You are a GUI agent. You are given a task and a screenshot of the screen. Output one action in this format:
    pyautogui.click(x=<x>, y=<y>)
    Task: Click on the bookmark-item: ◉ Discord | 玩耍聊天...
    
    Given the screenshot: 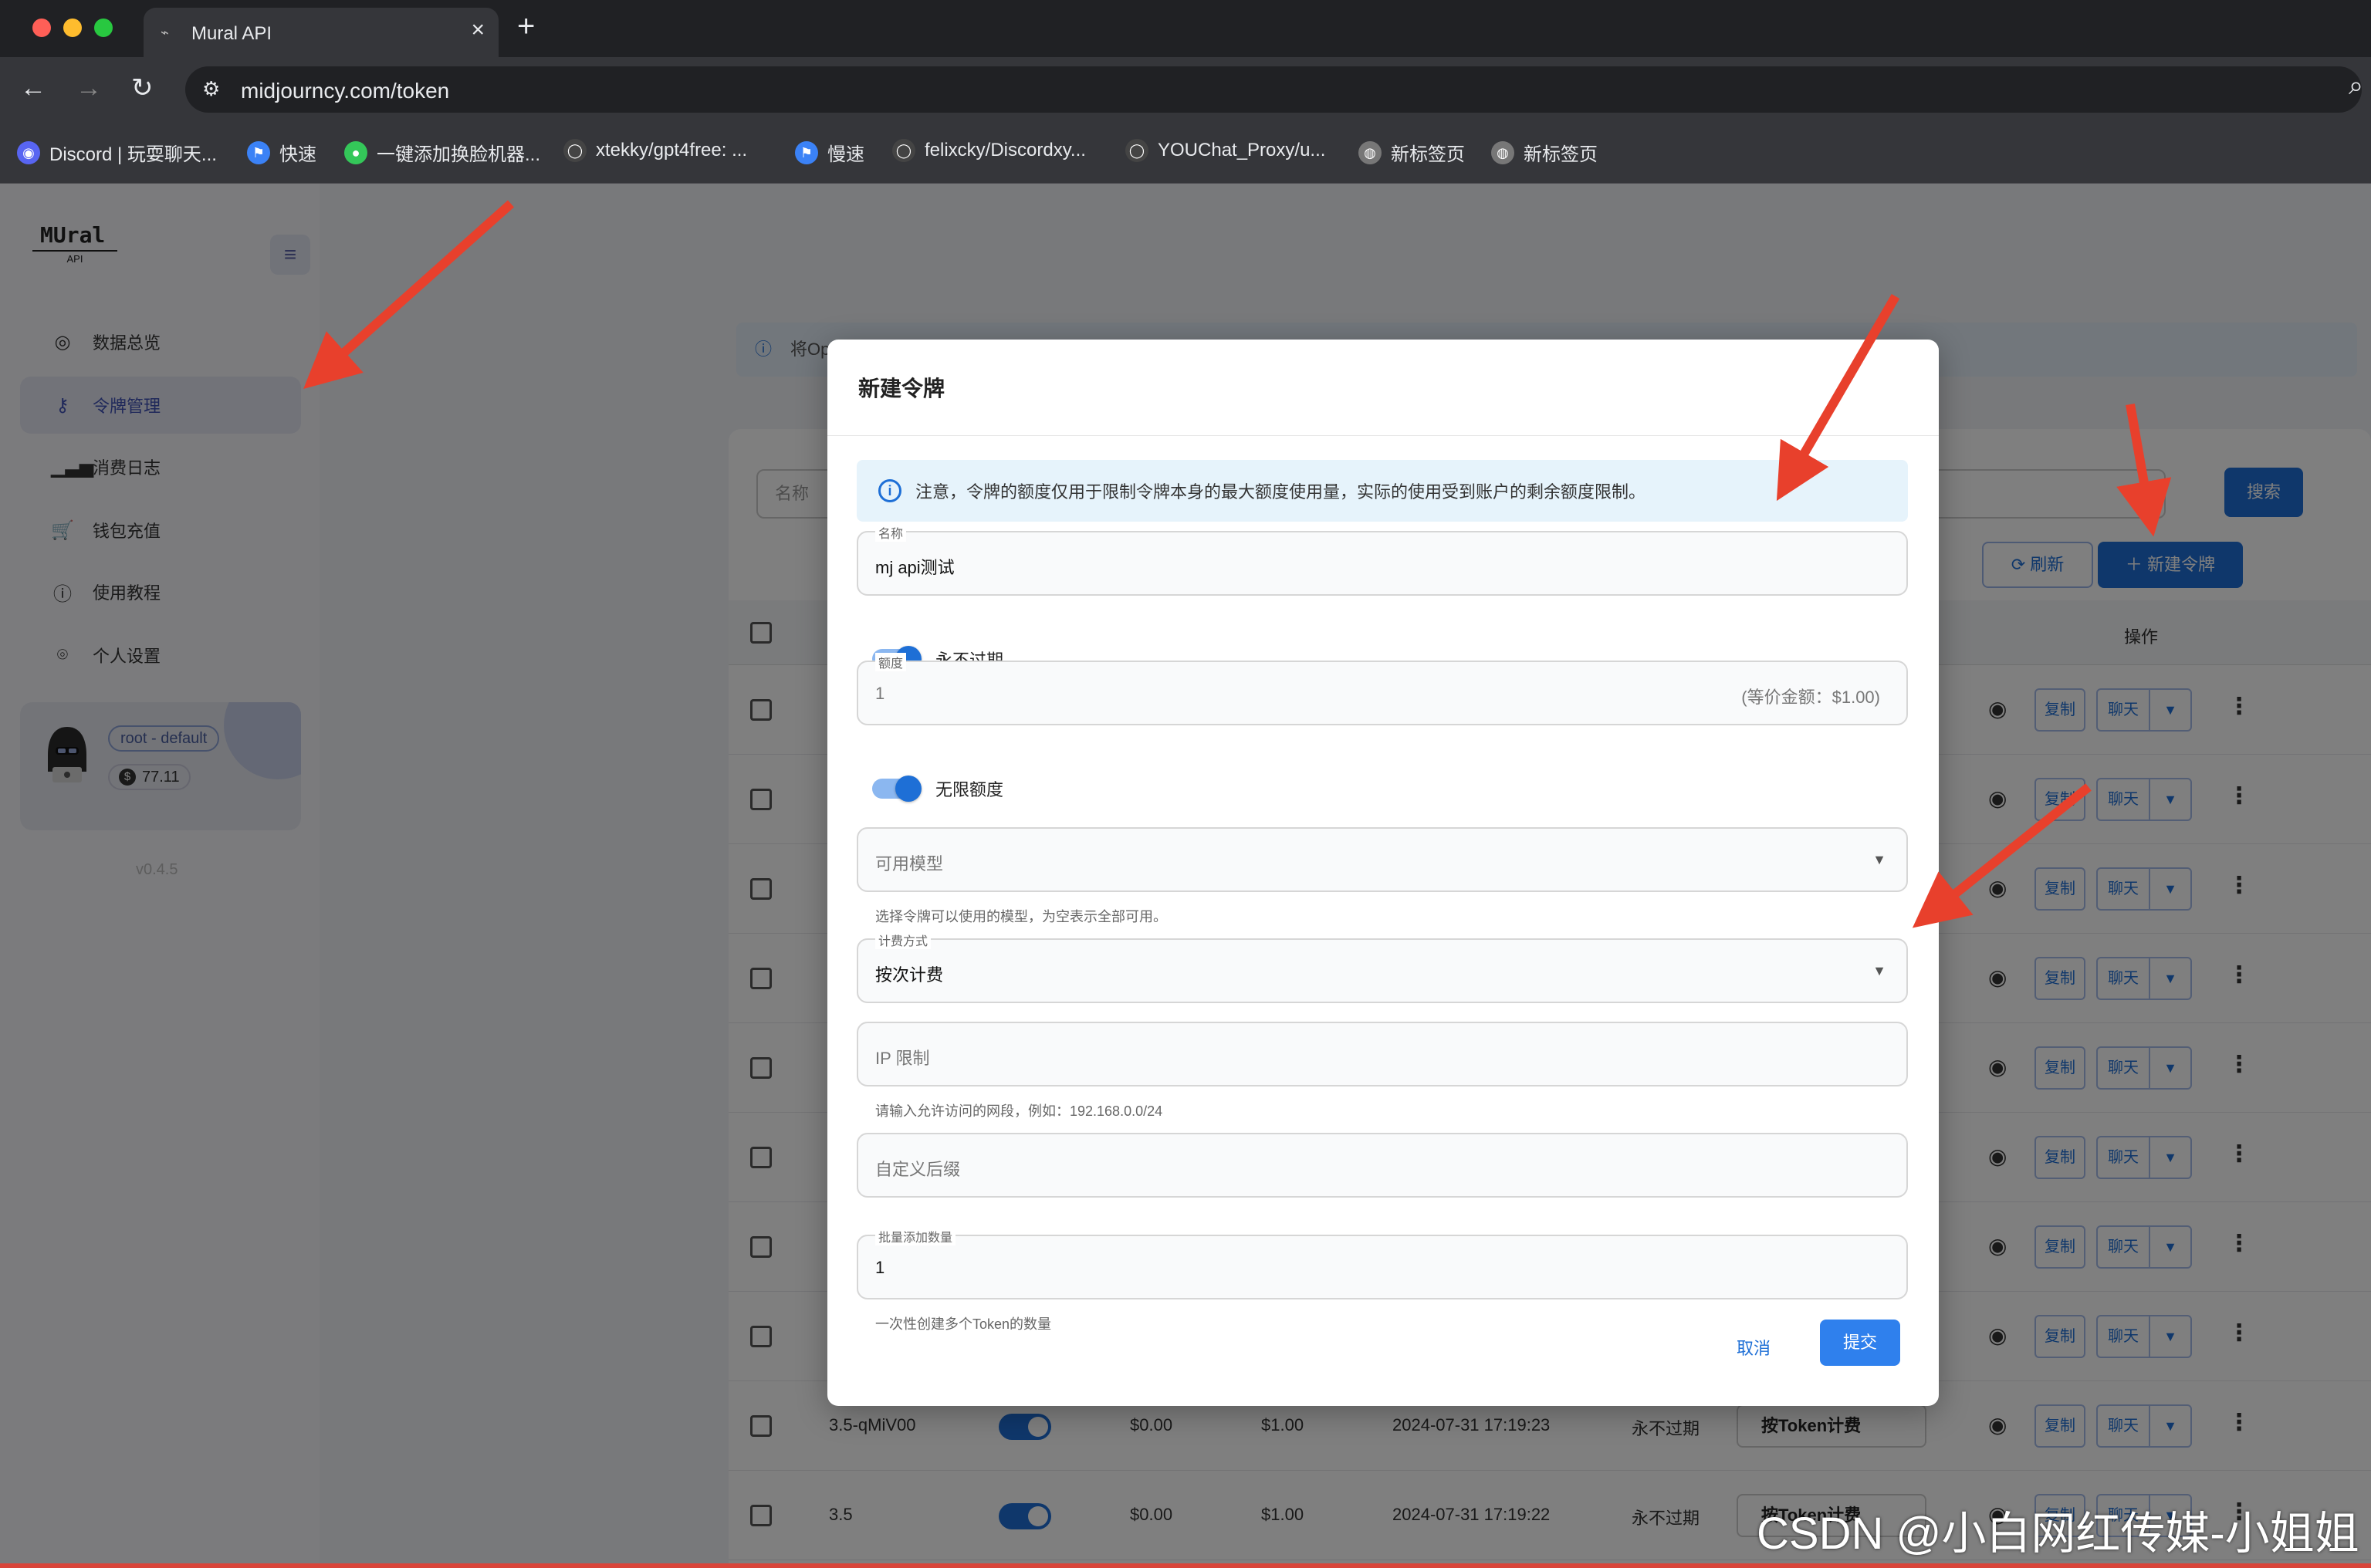 What is the action you would take?
    pyautogui.click(x=117, y=152)
    